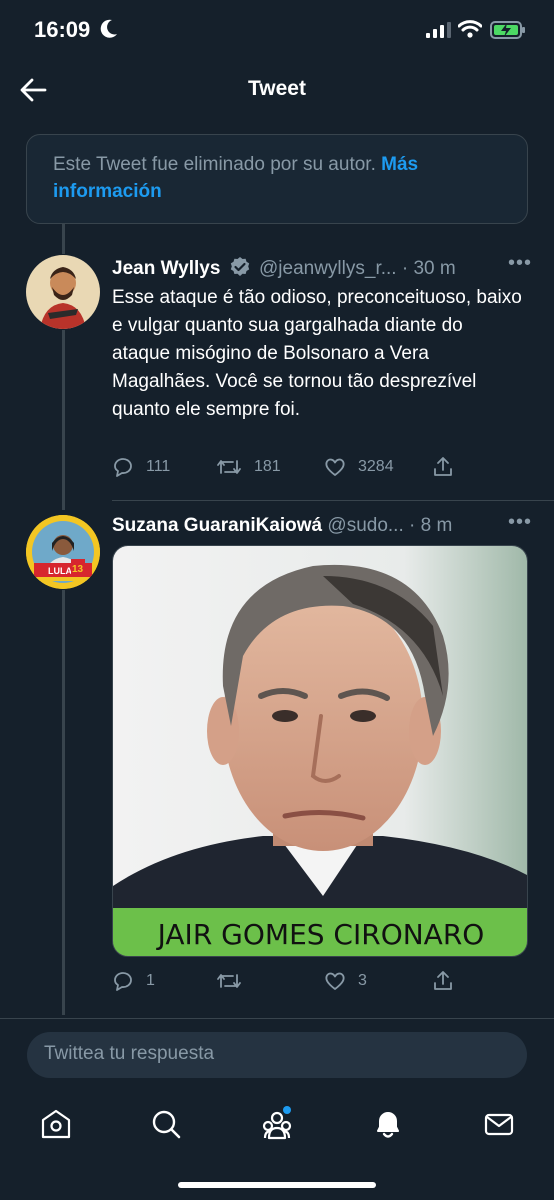 The width and height of the screenshot is (554, 1200). Describe the element at coordinates (214, 164) in the screenshot. I see `deleted-notice-text: Este Tweet fue eliminado por su autor.` at that location.